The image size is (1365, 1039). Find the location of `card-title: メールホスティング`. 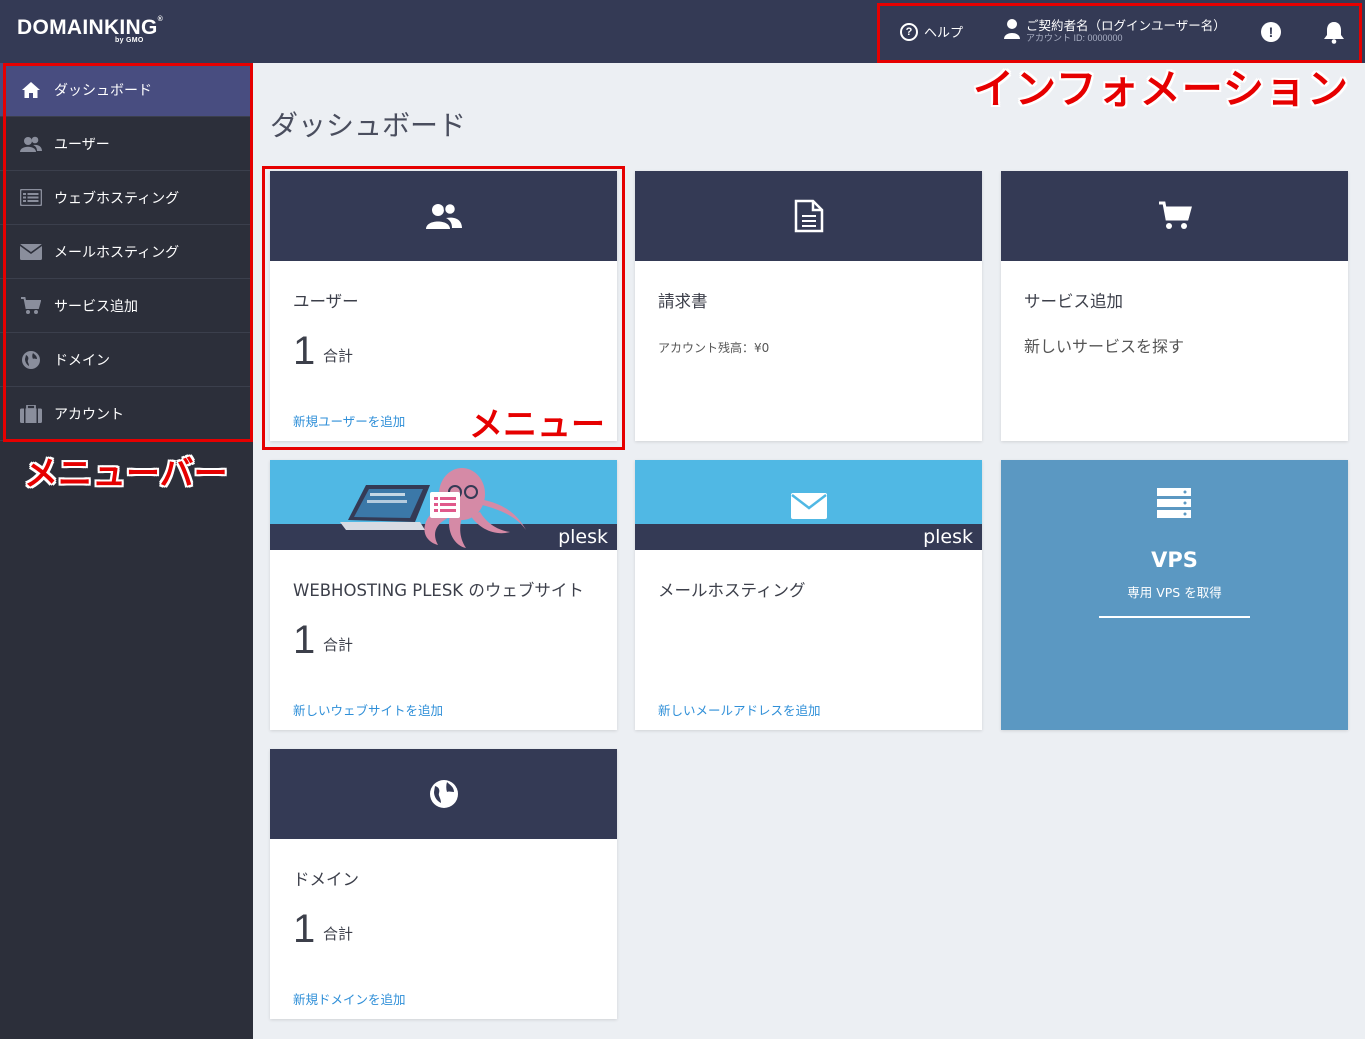

card-title: メールホスティング is located at coordinates (732, 590).